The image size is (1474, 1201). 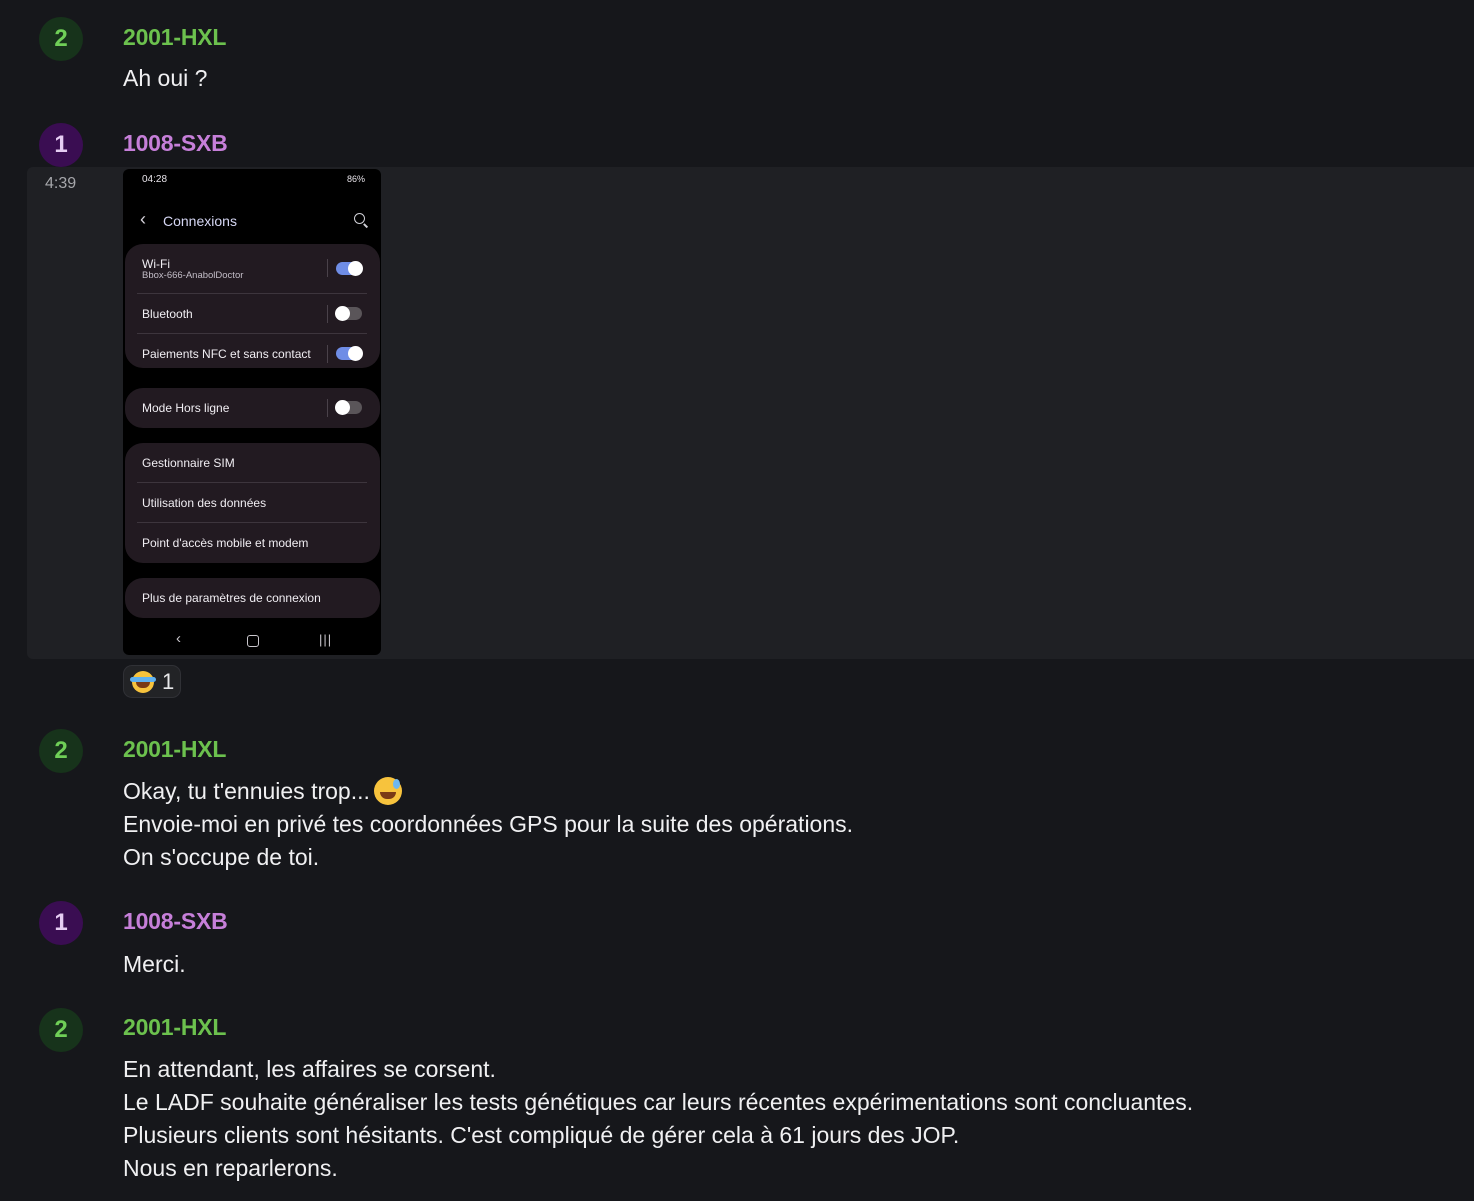 I want to click on message-line: En attendant, les affaires se corsent., so click(x=309, y=1069).